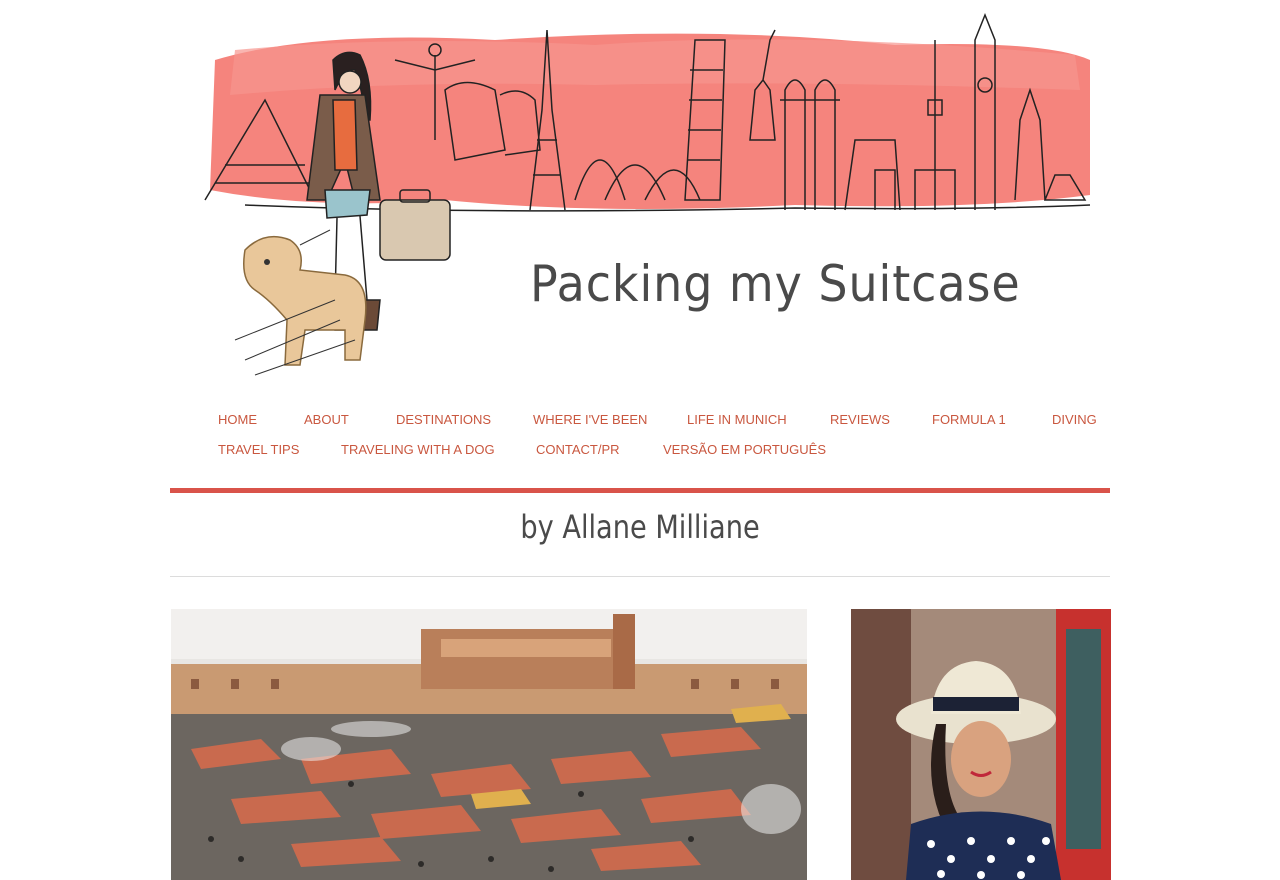  Describe the element at coordinates (1074, 419) in the screenshot. I see `nav-item-diving: DIVING` at that location.